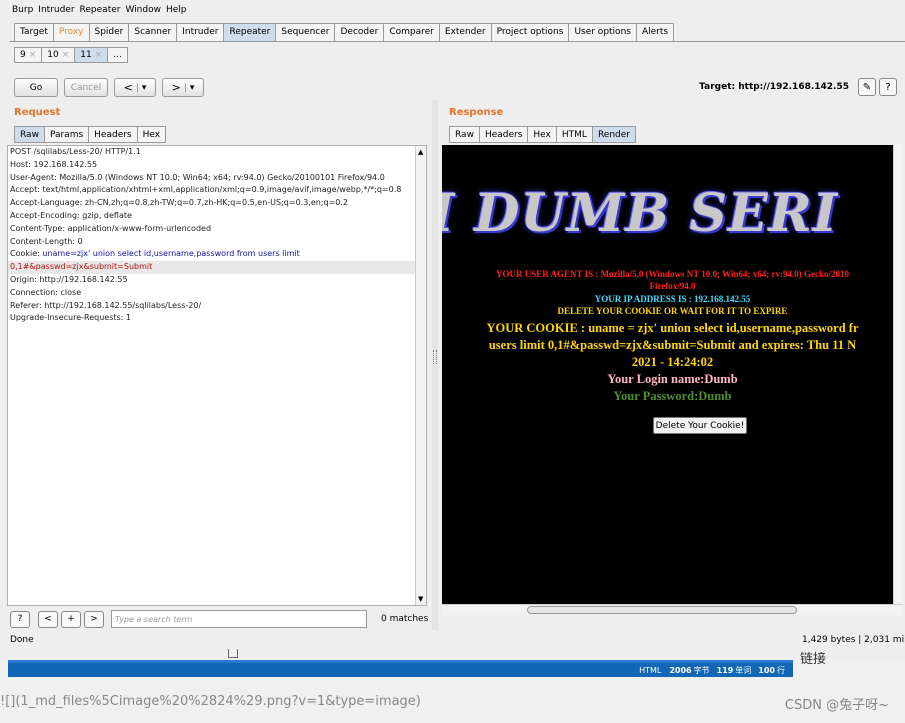 The height and width of the screenshot is (723, 905). I want to click on search-input: Type a search term, so click(239, 619).